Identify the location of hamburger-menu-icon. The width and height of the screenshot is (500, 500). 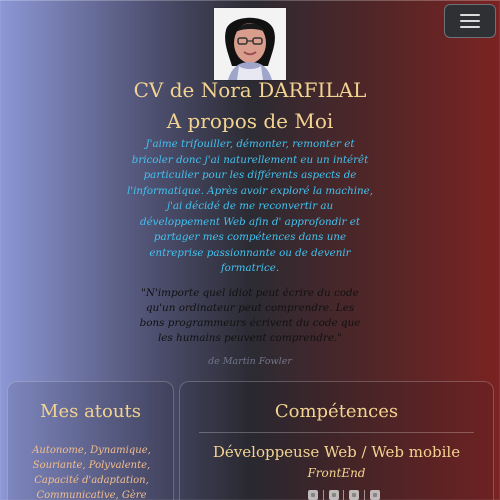
(470, 21).